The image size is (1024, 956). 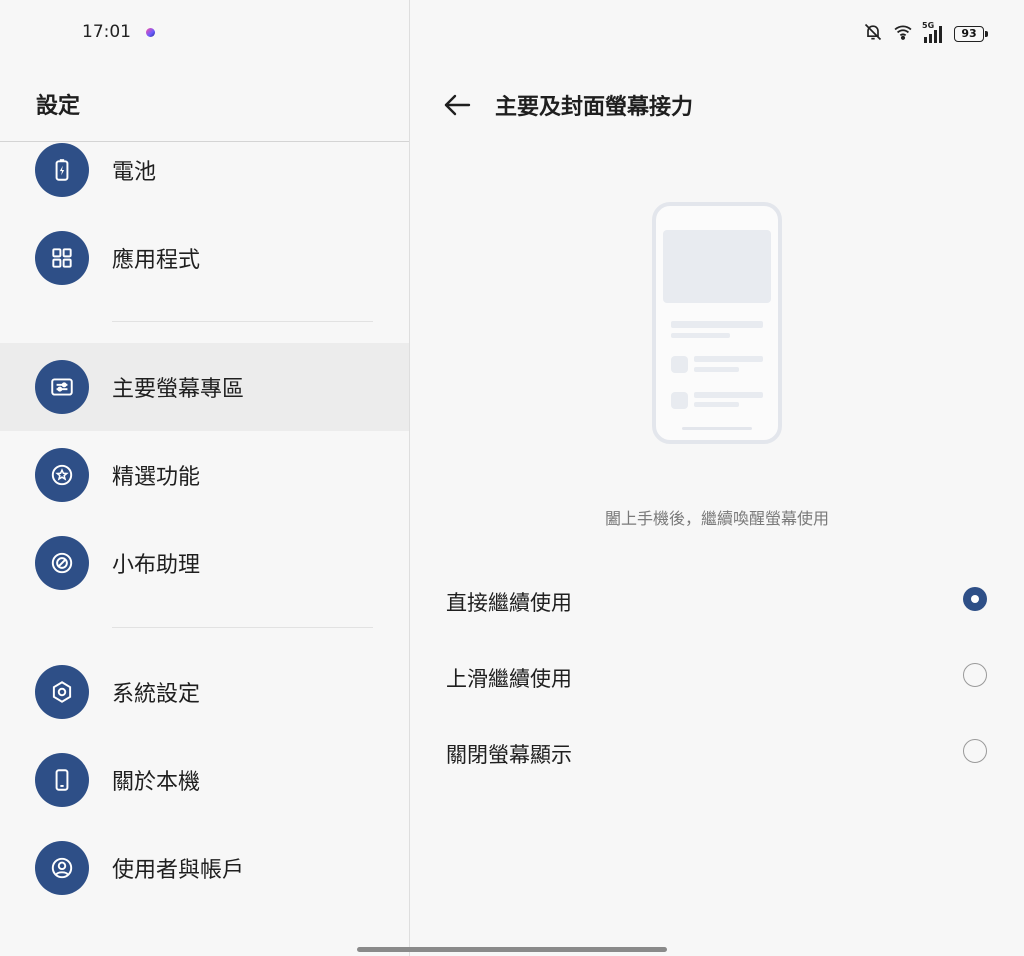 I want to click on sidebar-item-label: 使用者與帳戶, so click(x=178, y=870).